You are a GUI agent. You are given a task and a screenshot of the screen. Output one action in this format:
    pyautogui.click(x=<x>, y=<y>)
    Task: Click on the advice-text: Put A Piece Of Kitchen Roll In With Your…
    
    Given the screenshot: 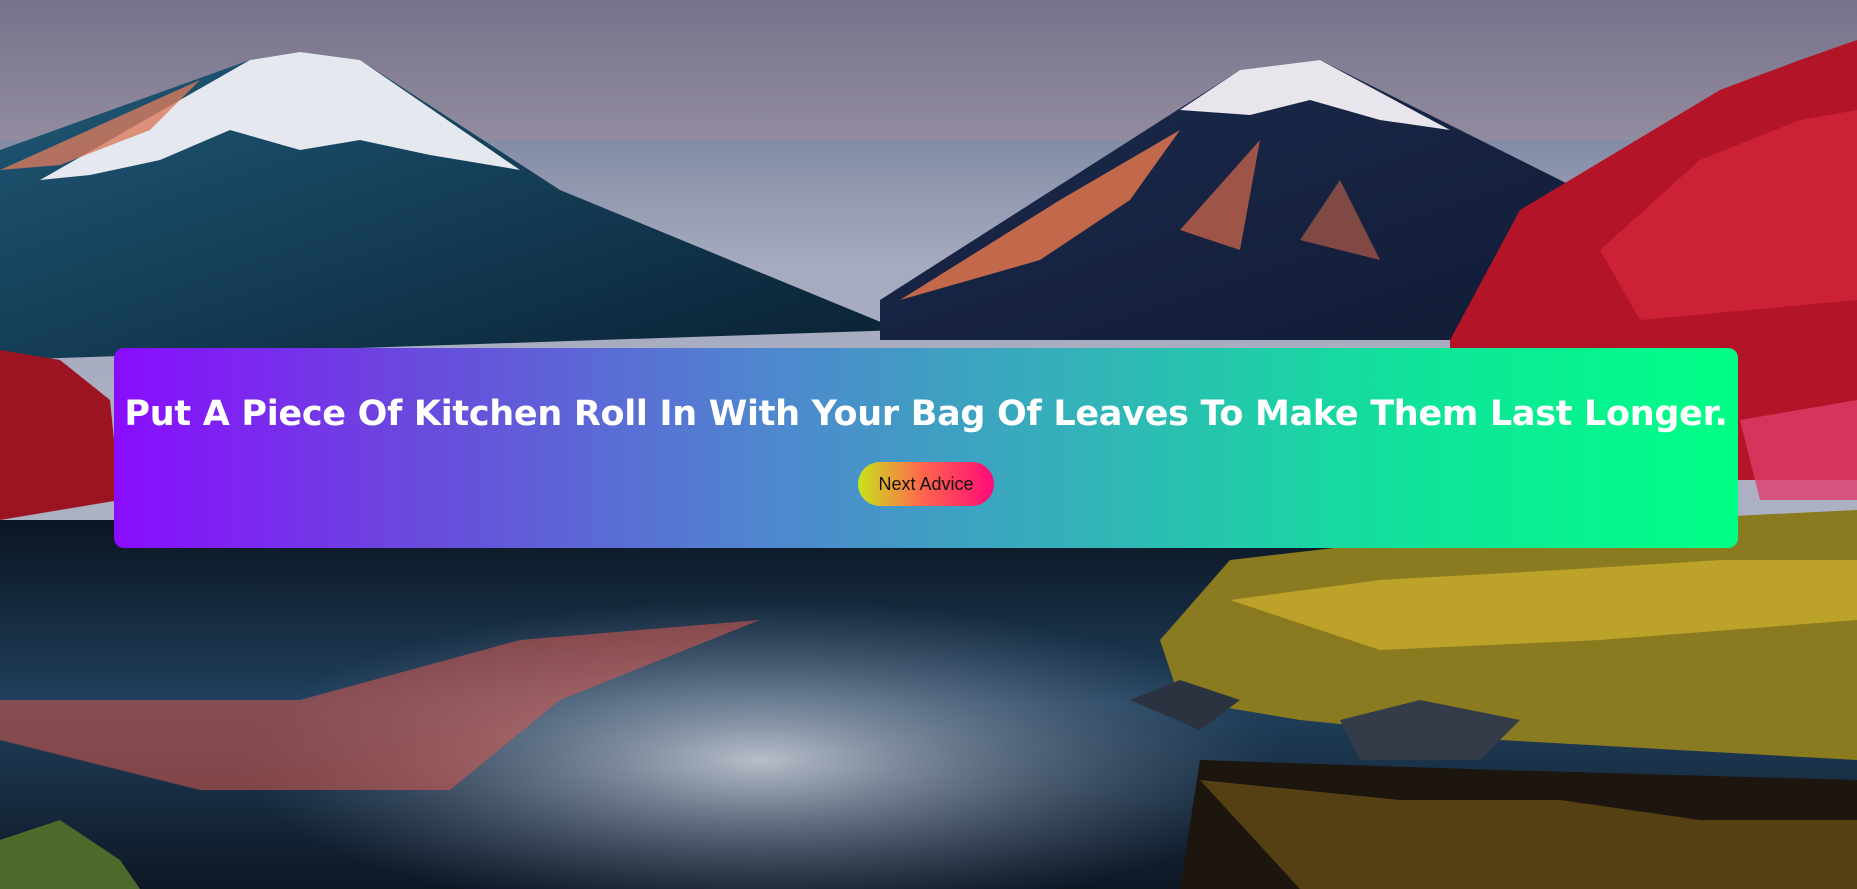 What is the action you would take?
    pyautogui.click(x=926, y=414)
    